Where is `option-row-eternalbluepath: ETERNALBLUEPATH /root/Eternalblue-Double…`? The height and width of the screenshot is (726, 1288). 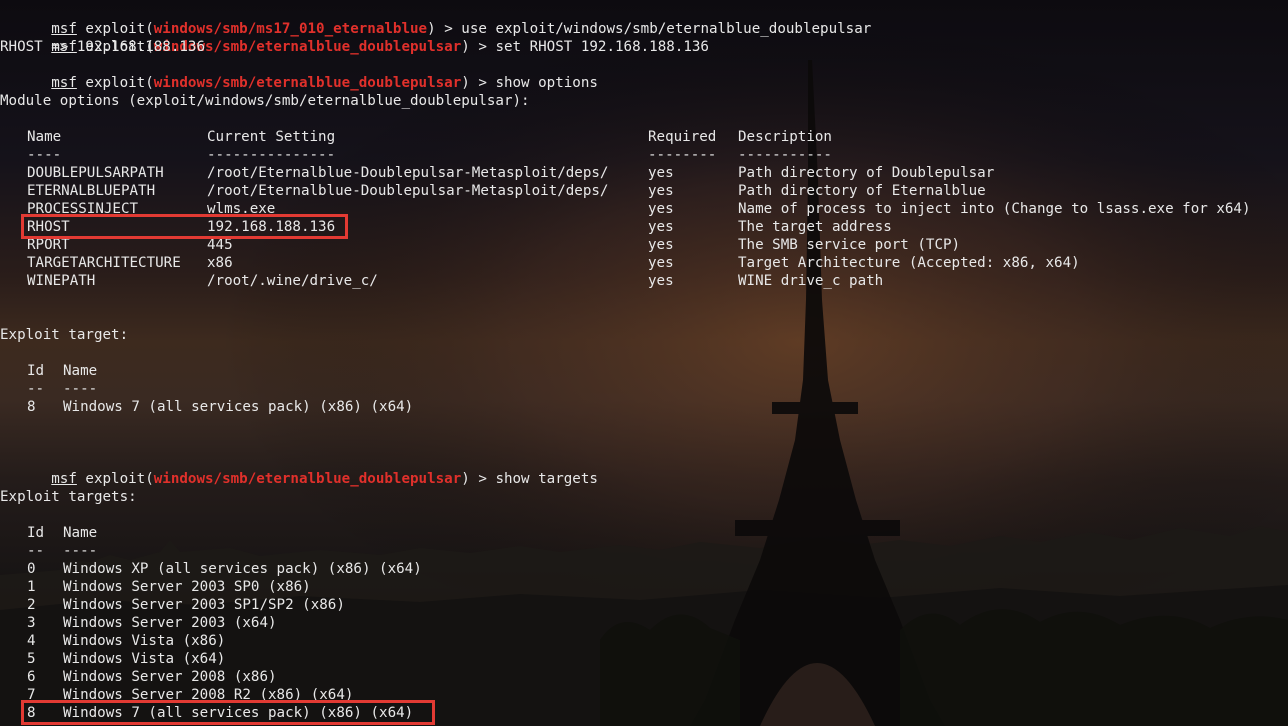 option-row-eternalbluepath: ETERNALBLUEPATH /root/Eternalblue-Double… is located at coordinates (506, 191).